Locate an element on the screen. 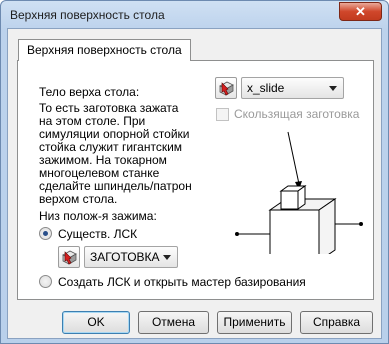  sliding-workpiece-checkbox is located at coordinates (222, 114).